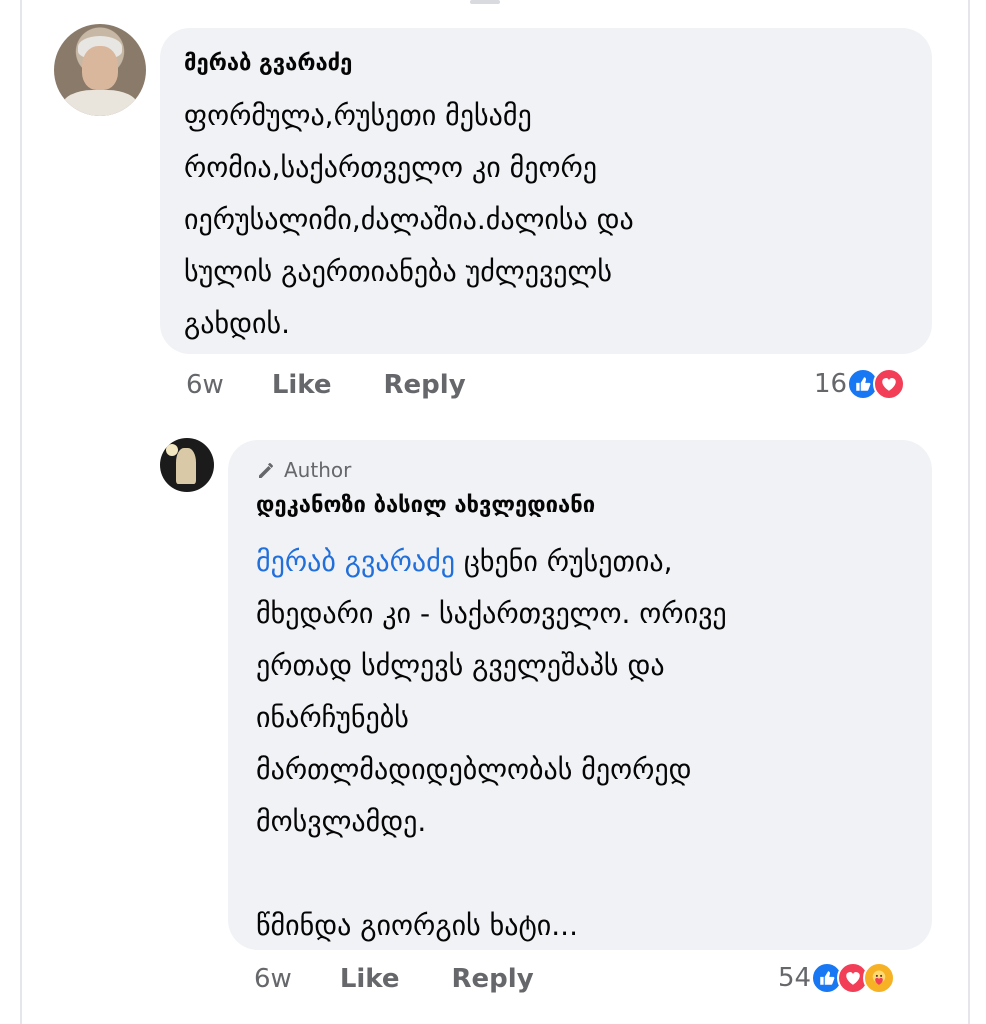 This screenshot has width=986, height=1024. I want to click on author-badge: Author, so click(303, 470).